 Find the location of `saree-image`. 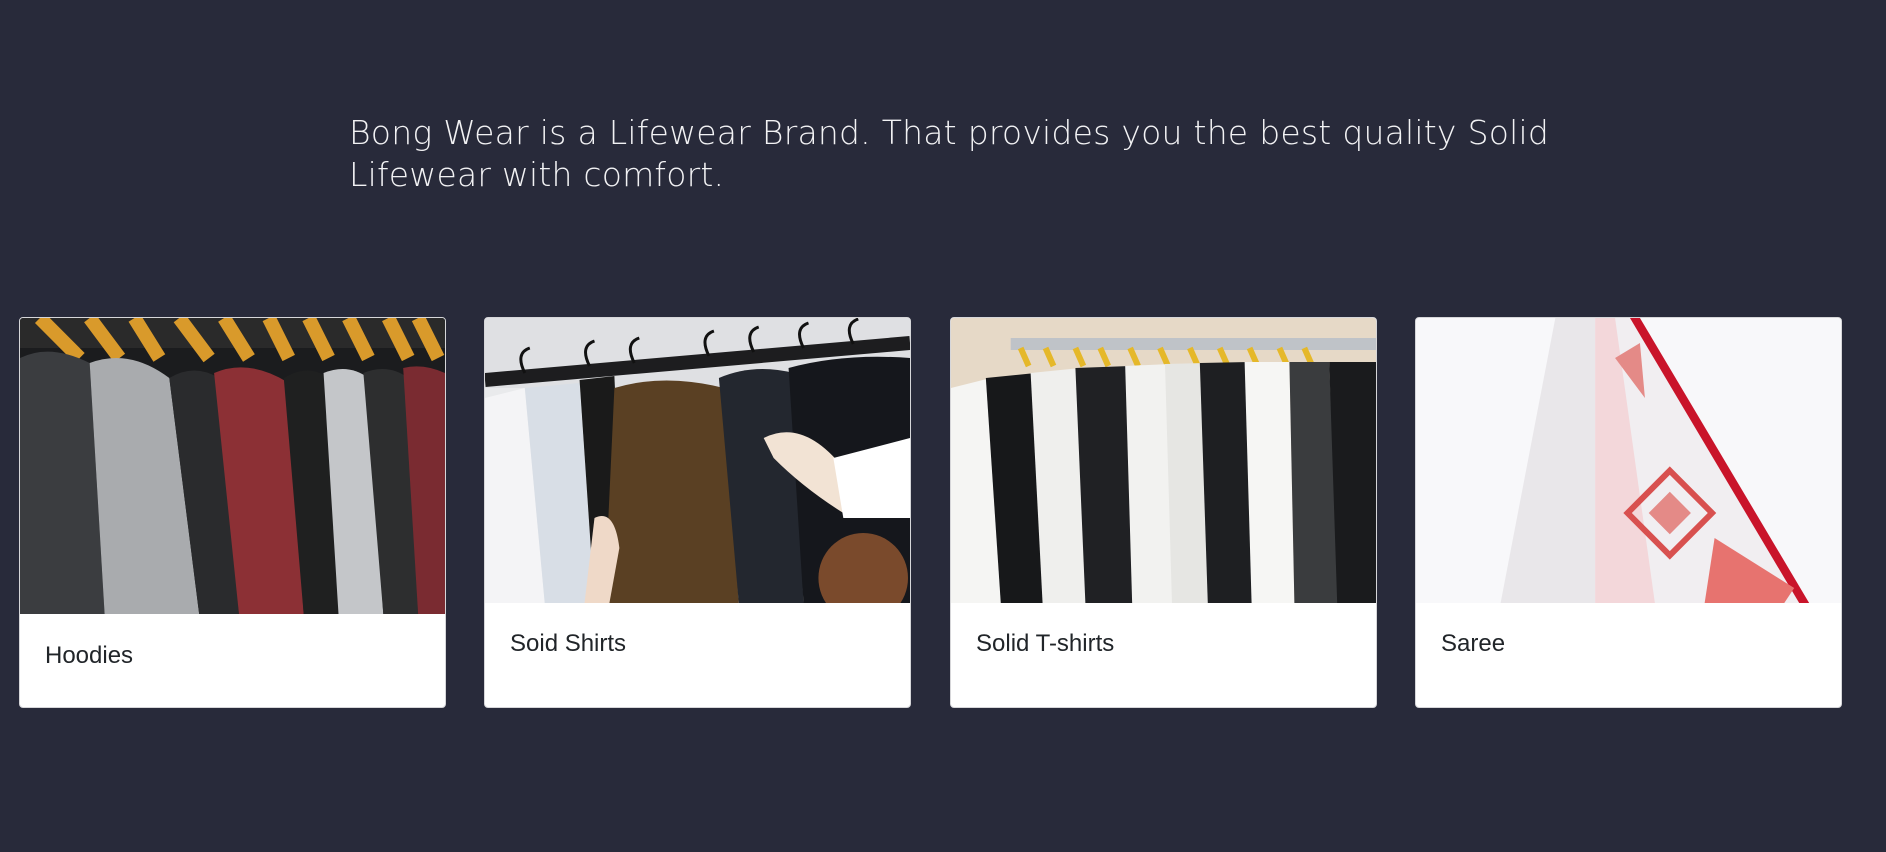

saree-image is located at coordinates (1628, 460).